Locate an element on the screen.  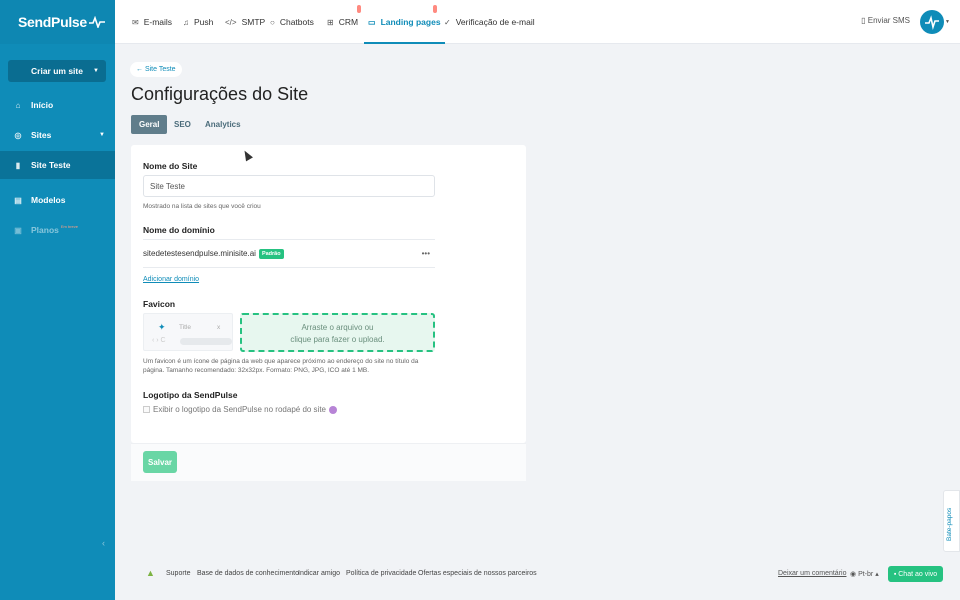
create-site-button: Criar um site ▼ is located at coordinates (57, 71).